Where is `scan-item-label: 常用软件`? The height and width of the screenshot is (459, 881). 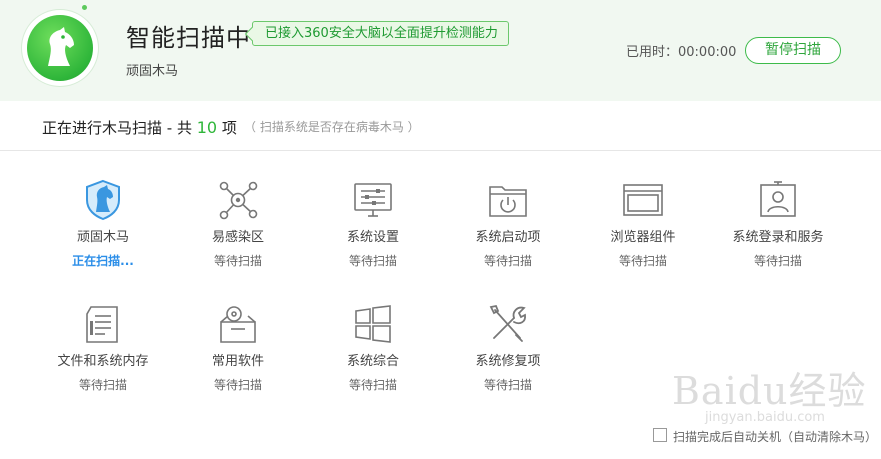 scan-item-label: 常用软件 is located at coordinates (237, 361).